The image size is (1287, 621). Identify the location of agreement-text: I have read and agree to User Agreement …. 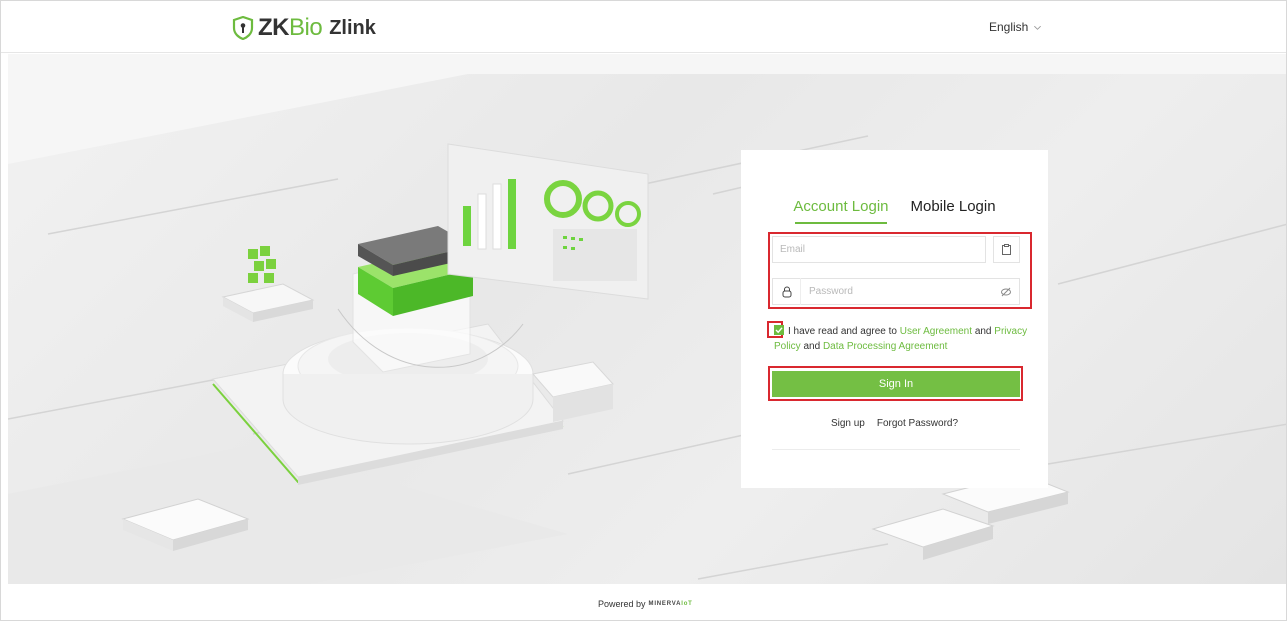
(901, 339).